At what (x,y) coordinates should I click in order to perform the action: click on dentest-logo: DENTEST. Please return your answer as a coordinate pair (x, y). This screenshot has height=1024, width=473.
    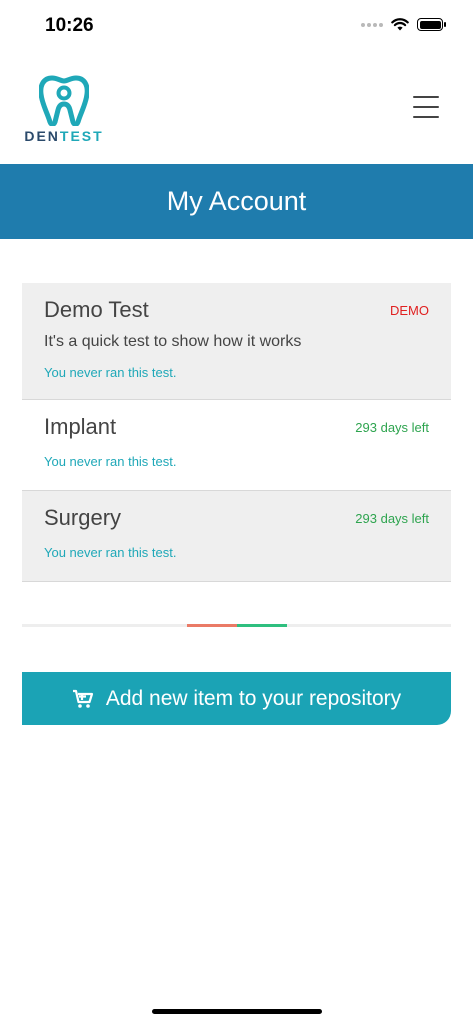
    Looking at the image, I should click on (64, 109).